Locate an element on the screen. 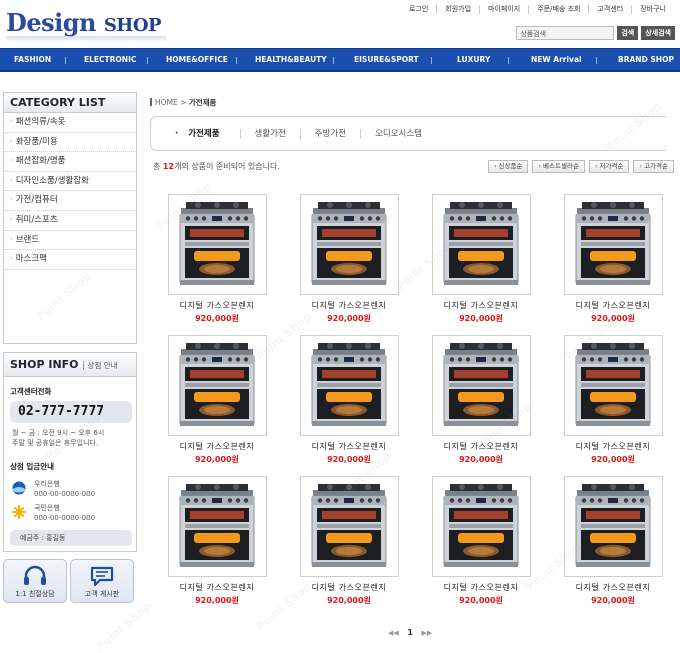  category-item: · 가전/컴퓨터 is located at coordinates (70, 201).